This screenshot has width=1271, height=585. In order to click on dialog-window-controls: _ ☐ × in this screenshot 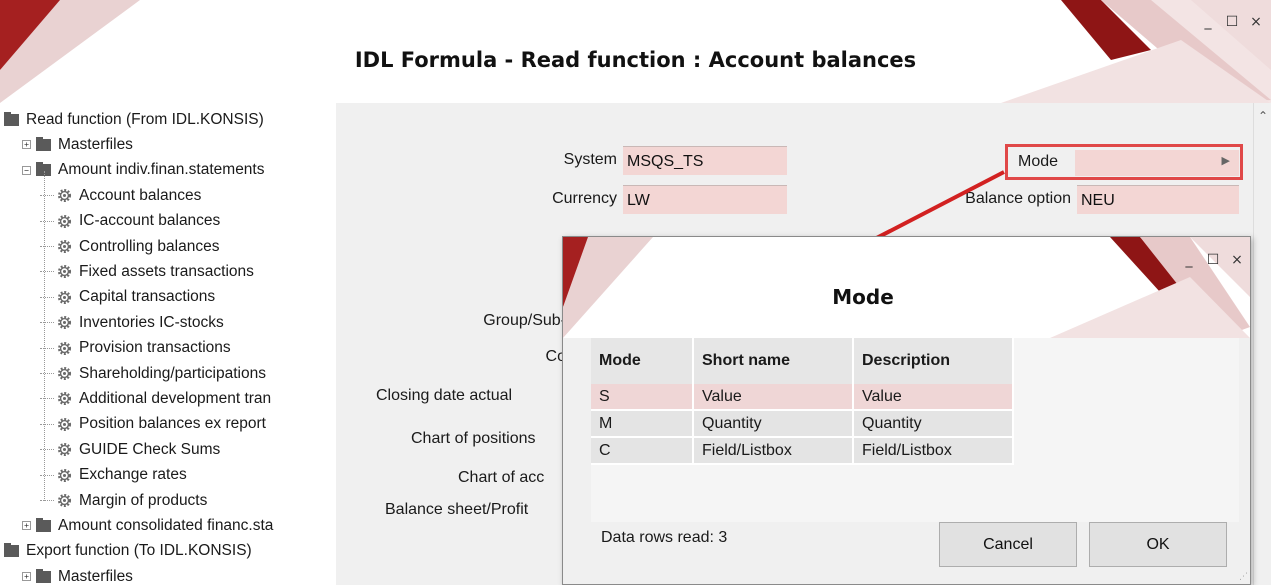, I will do `click(1213, 260)`.